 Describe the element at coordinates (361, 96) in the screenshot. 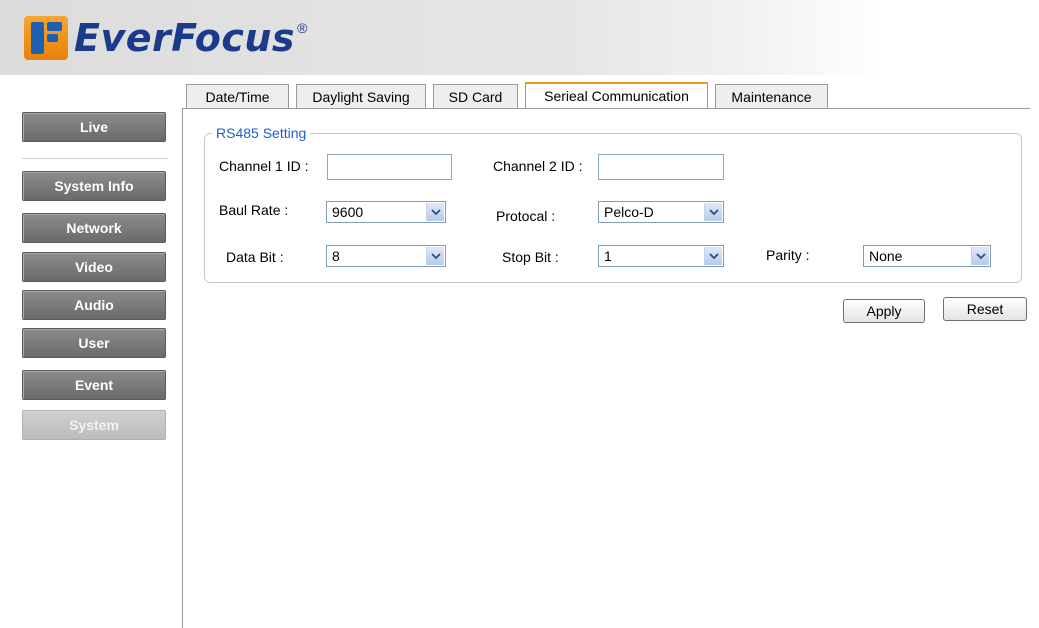

I see `tab-daylight-saving: Daylight Saving` at that location.